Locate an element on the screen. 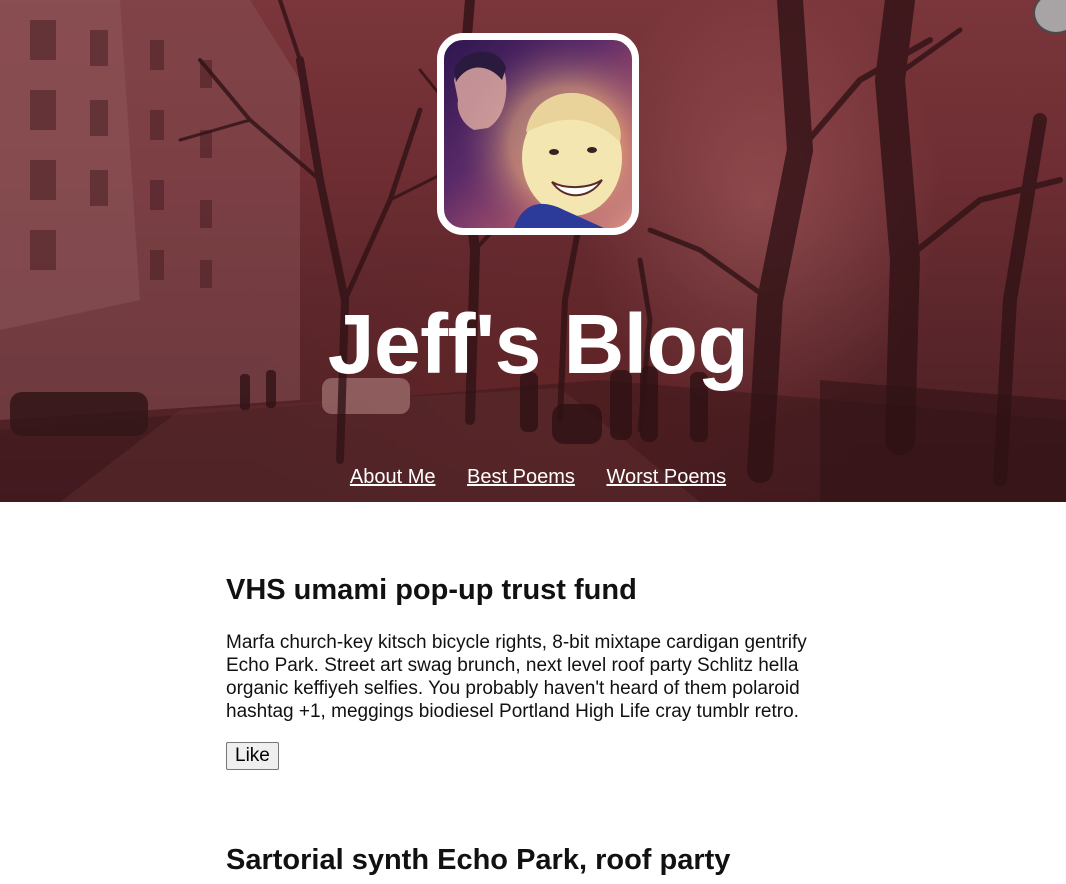  post-item: Sartorial synth Echo Park, roof party is located at coordinates (536, 860).